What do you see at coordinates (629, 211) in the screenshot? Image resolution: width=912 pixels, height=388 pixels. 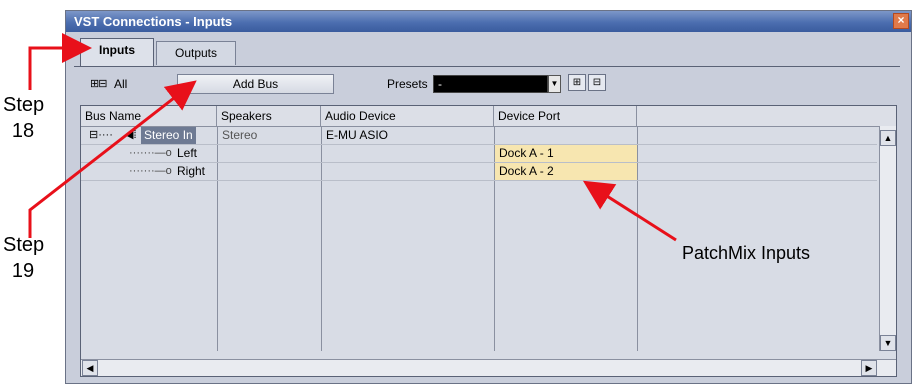 I see `patchmix-arrow` at bounding box center [629, 211].